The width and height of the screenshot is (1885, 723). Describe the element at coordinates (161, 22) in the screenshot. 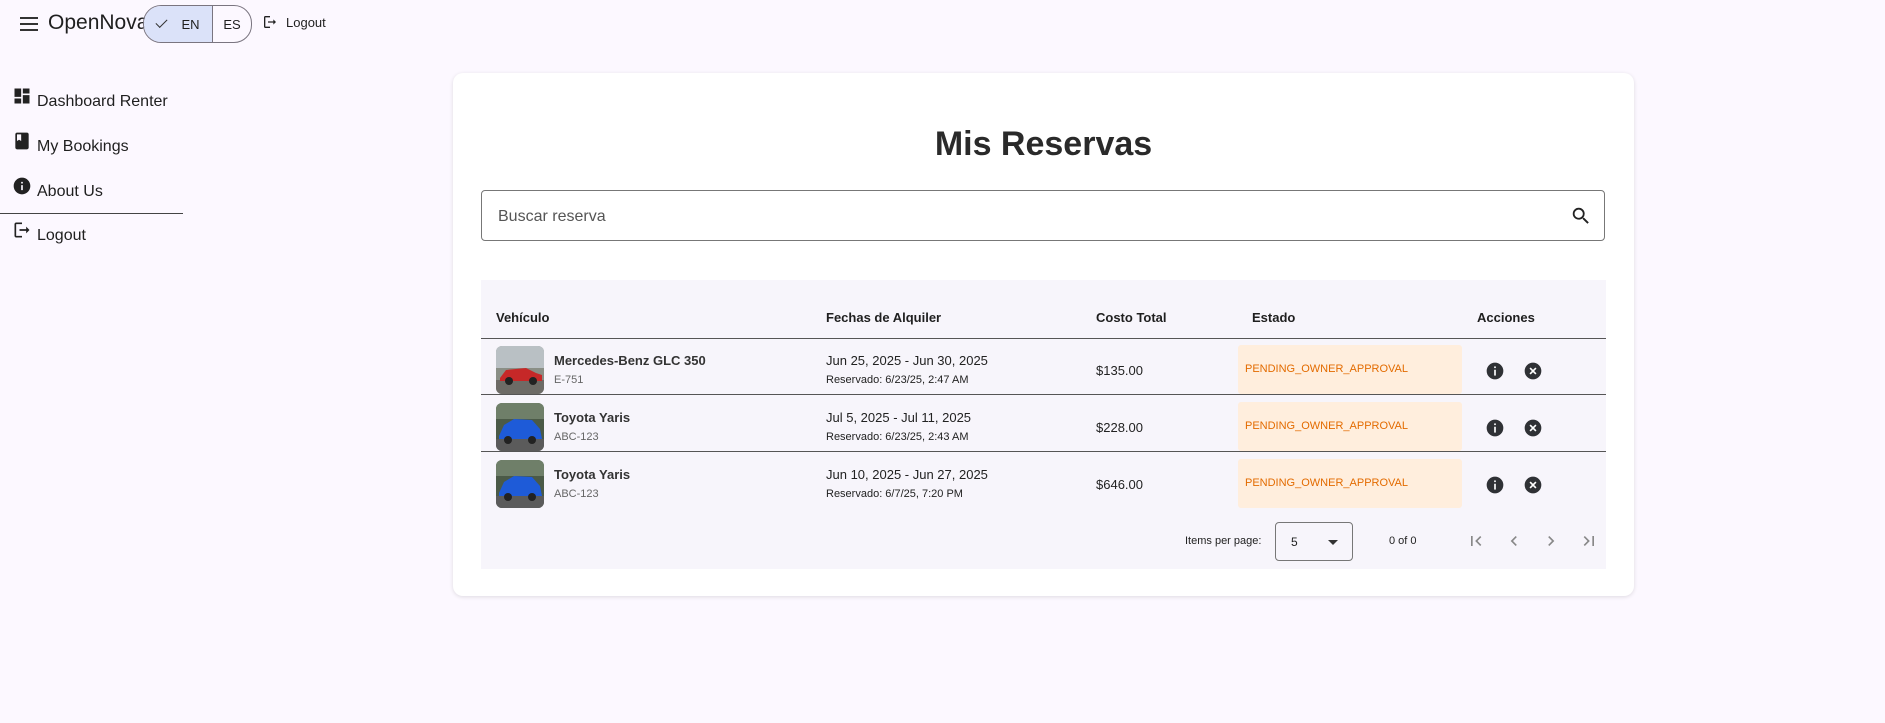

I see `check-icon` at that location.